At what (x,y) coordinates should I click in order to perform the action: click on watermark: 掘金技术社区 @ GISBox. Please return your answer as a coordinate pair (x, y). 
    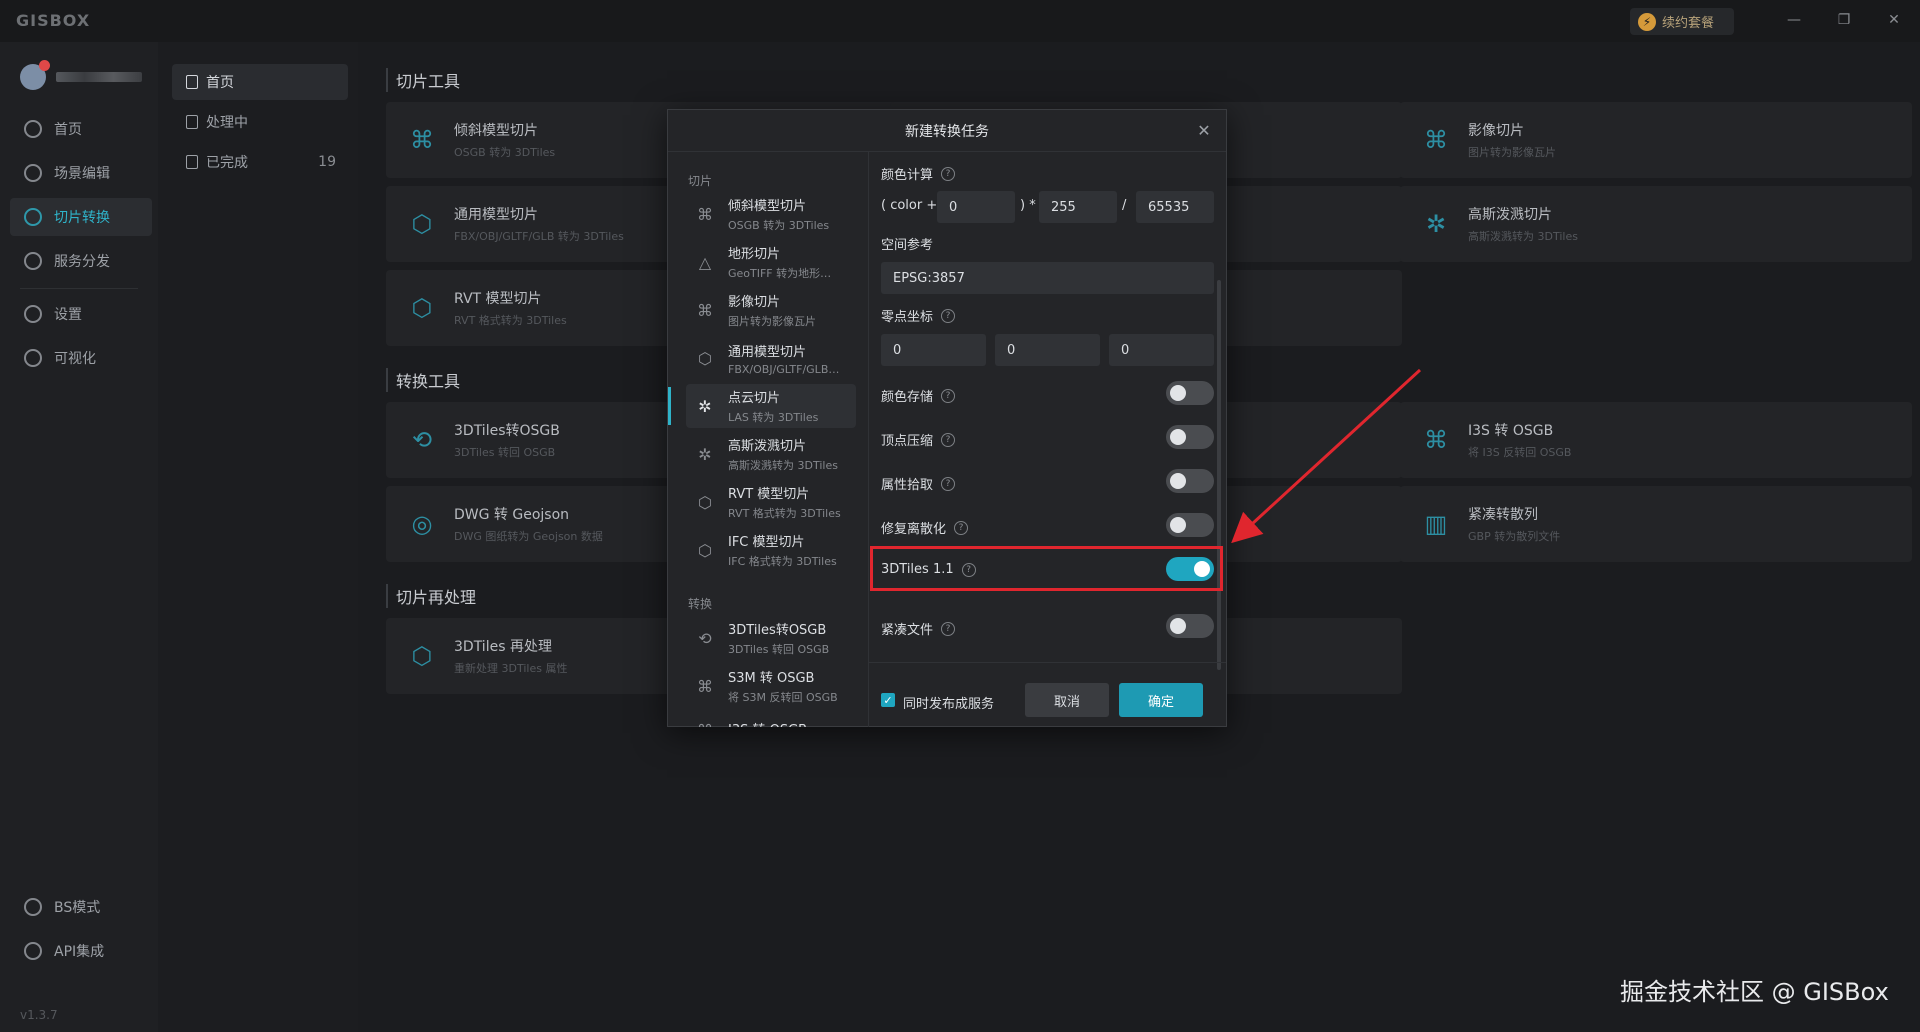
    Looking at the image, I should click on (1754, 992).